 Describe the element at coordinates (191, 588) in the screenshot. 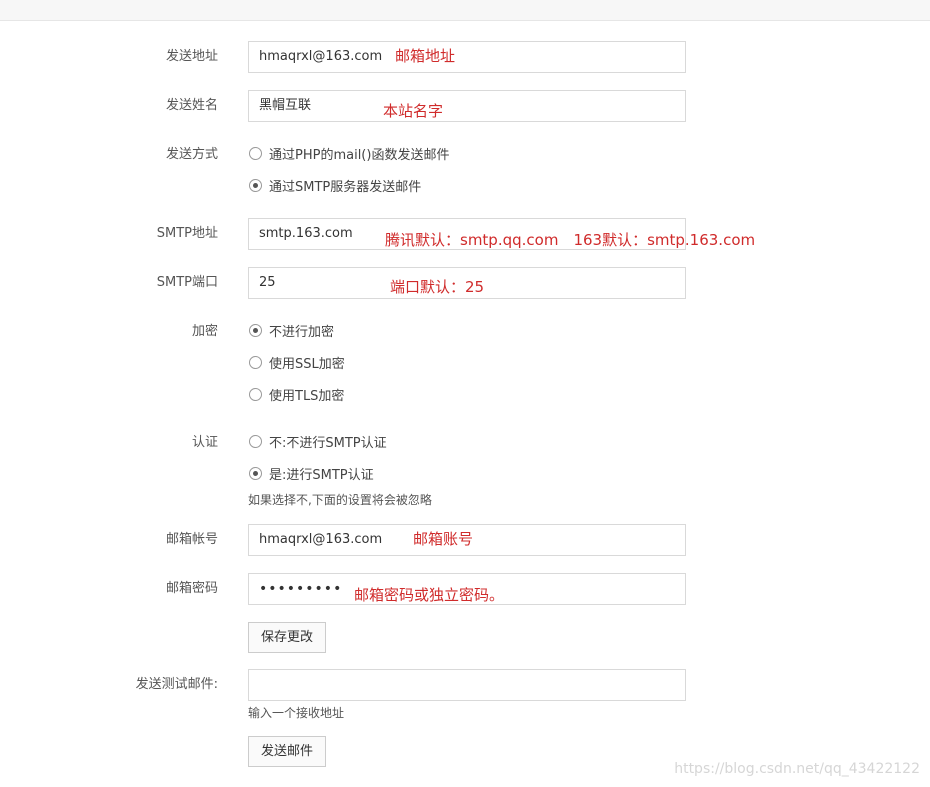

I see `mail-password-label: 邮箱密码` at that location.